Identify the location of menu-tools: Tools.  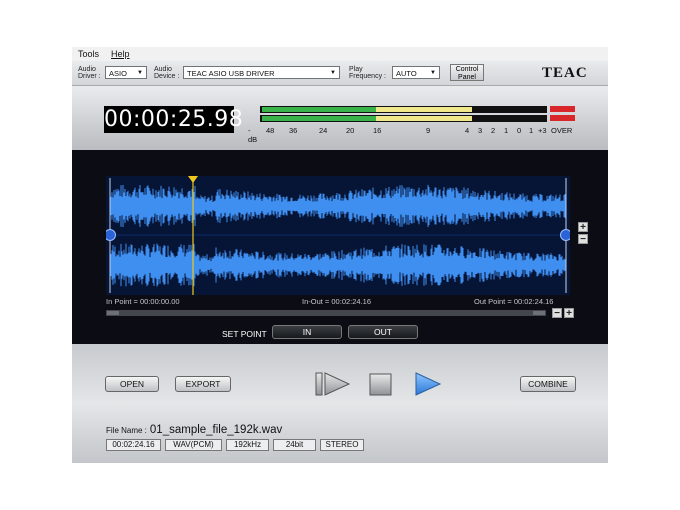
(88, 54).